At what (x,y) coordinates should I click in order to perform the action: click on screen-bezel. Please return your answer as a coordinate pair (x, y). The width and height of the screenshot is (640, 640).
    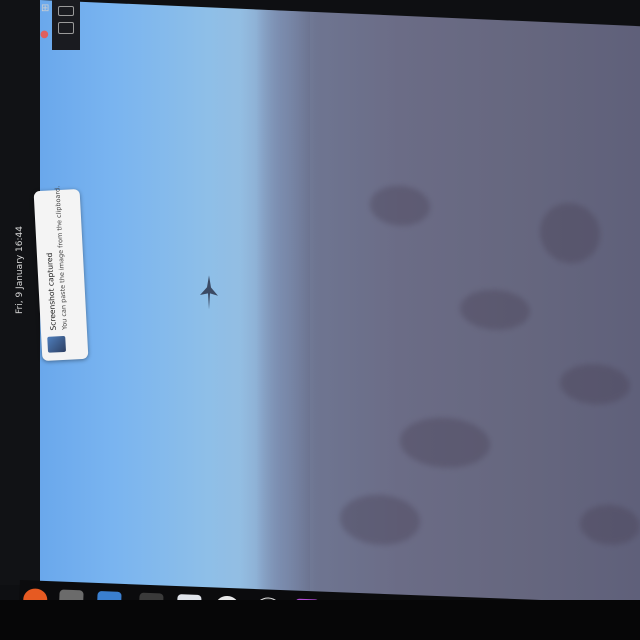
    Looking at the image, I should click on (320, 620).